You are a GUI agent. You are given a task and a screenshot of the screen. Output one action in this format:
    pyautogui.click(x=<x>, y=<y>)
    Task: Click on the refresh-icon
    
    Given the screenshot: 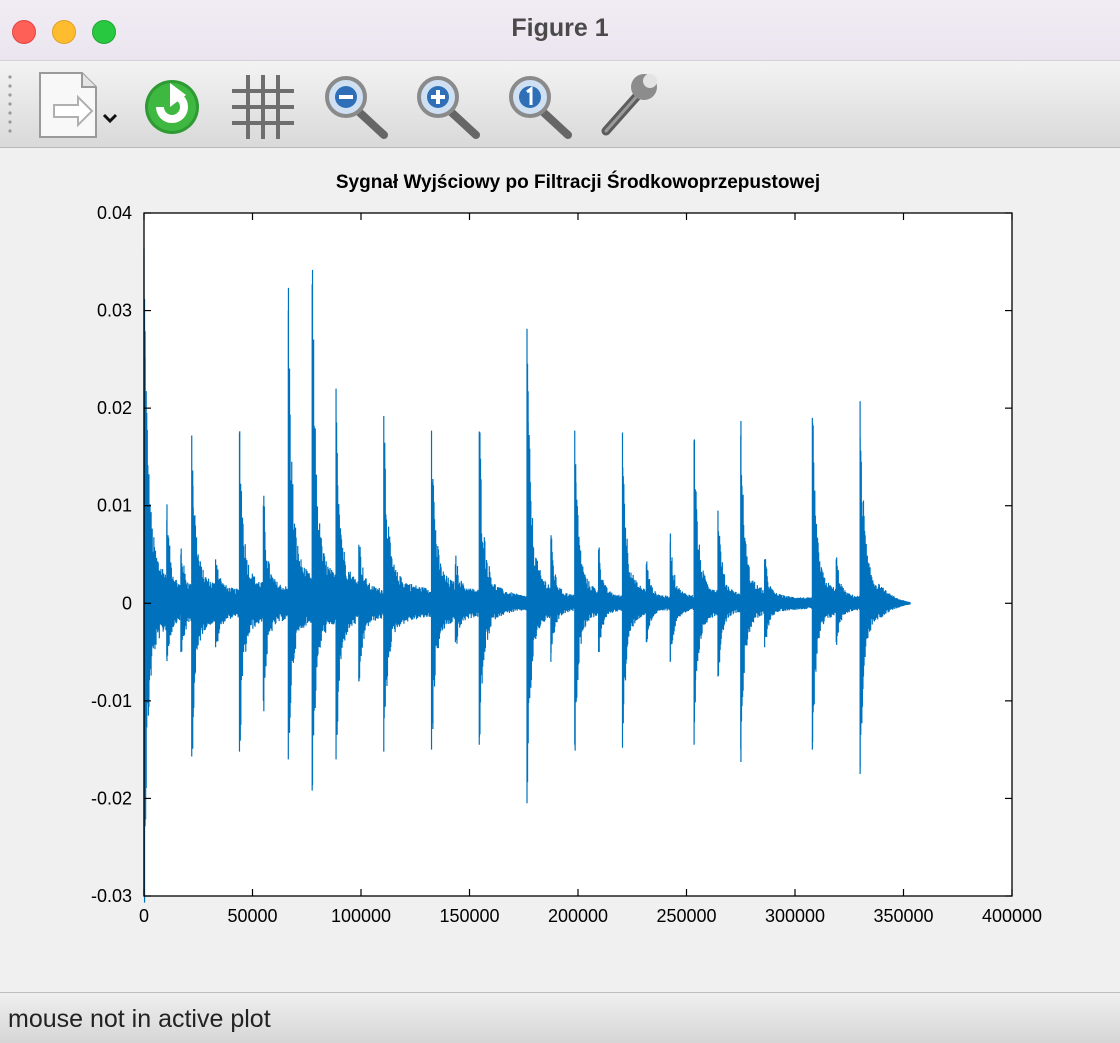 What is the action you would take?
    pyautogui.click(x=172, y=107)
    